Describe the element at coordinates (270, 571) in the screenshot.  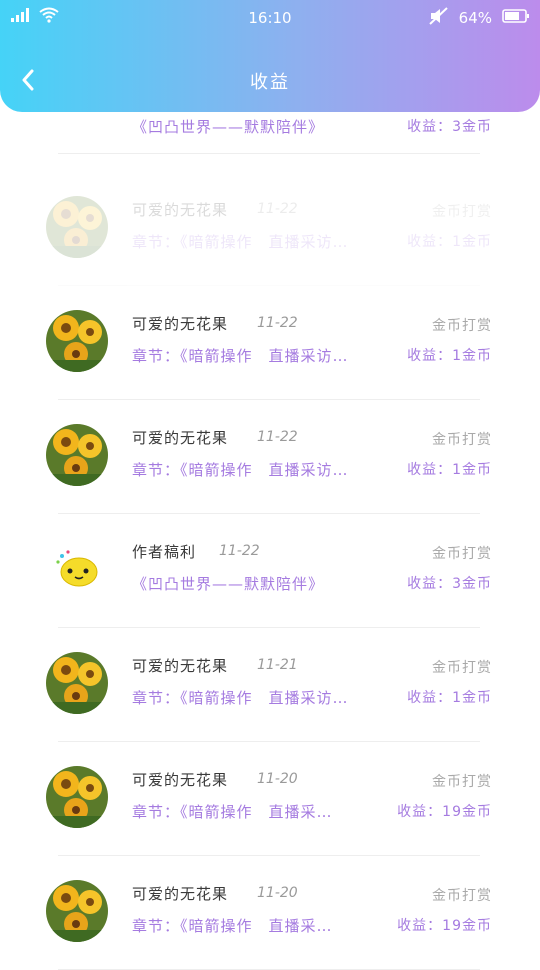
I see `list-item: 作者稿利 11-22 金币打赏 《凹凸世界——默默陪伴》 收益：3金币` at that location.